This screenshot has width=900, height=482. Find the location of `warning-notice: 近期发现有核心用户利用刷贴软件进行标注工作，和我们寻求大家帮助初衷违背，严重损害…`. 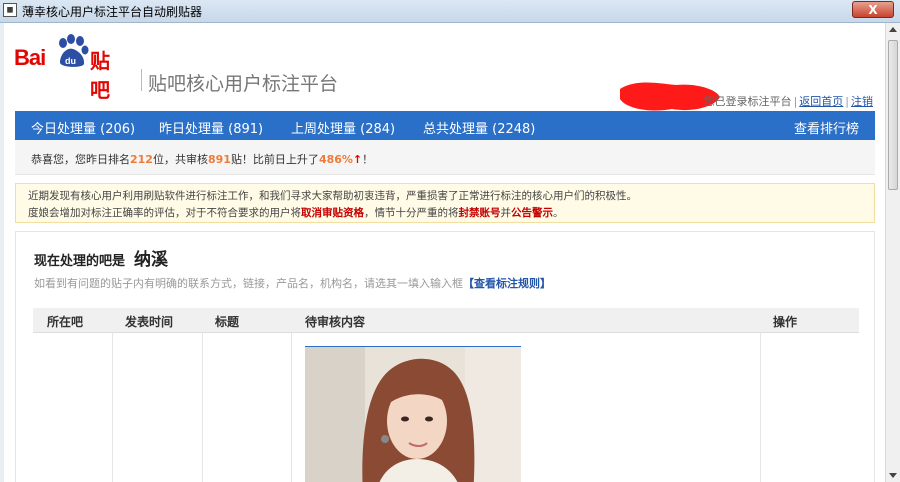

warning-notice: 近期发现有核心用户利用刷贴软件进行标注工作，和我们寻求大家帮助初衷违背，严重损害… is located at coordinates (445, 203).